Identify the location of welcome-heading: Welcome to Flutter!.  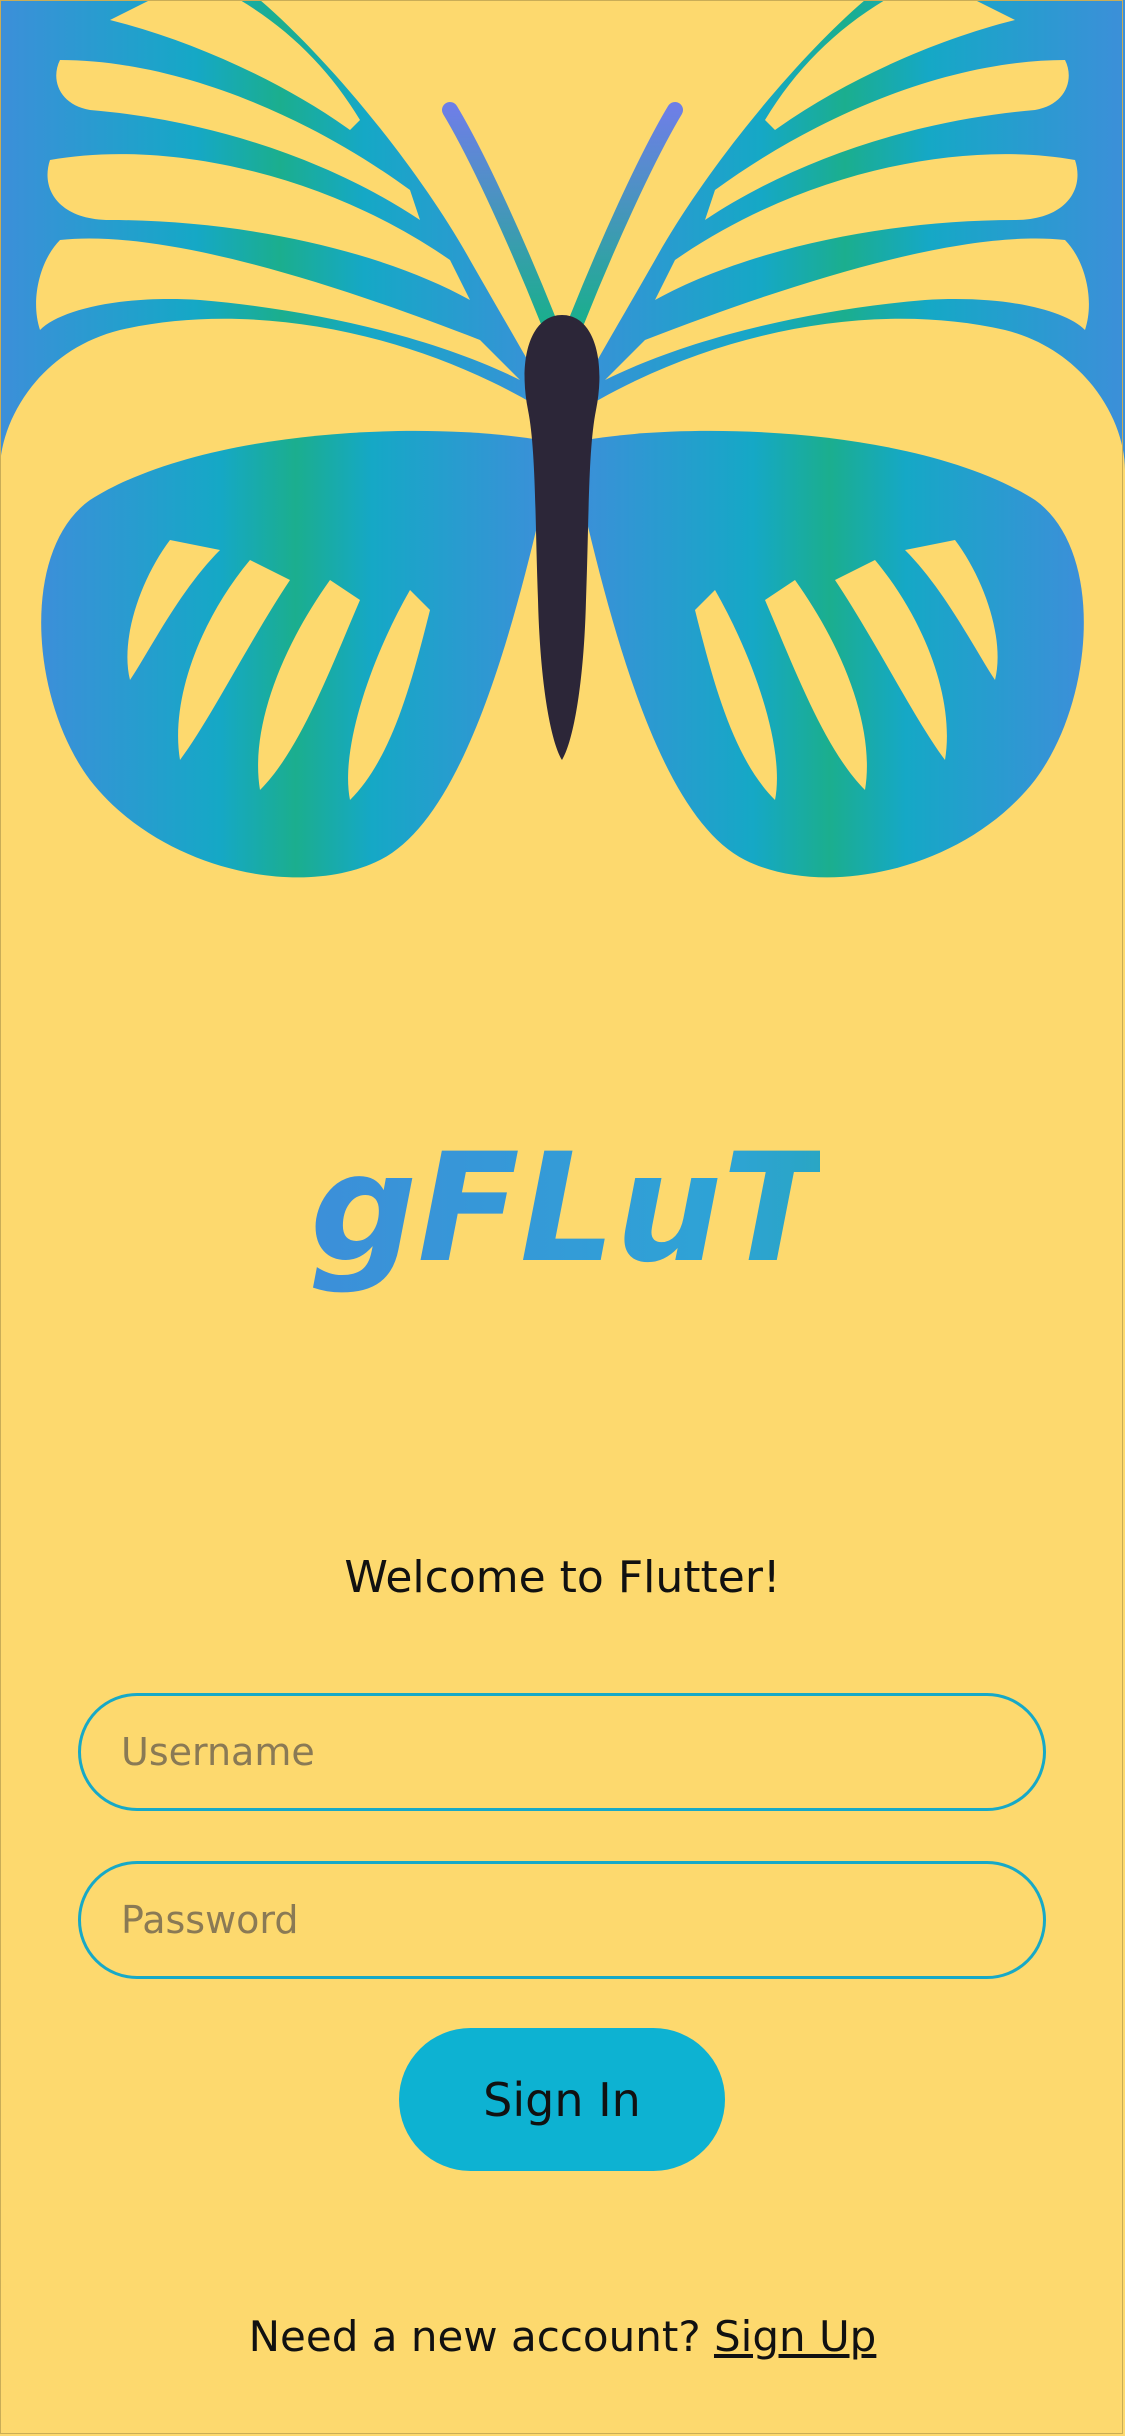
(562, 1577).